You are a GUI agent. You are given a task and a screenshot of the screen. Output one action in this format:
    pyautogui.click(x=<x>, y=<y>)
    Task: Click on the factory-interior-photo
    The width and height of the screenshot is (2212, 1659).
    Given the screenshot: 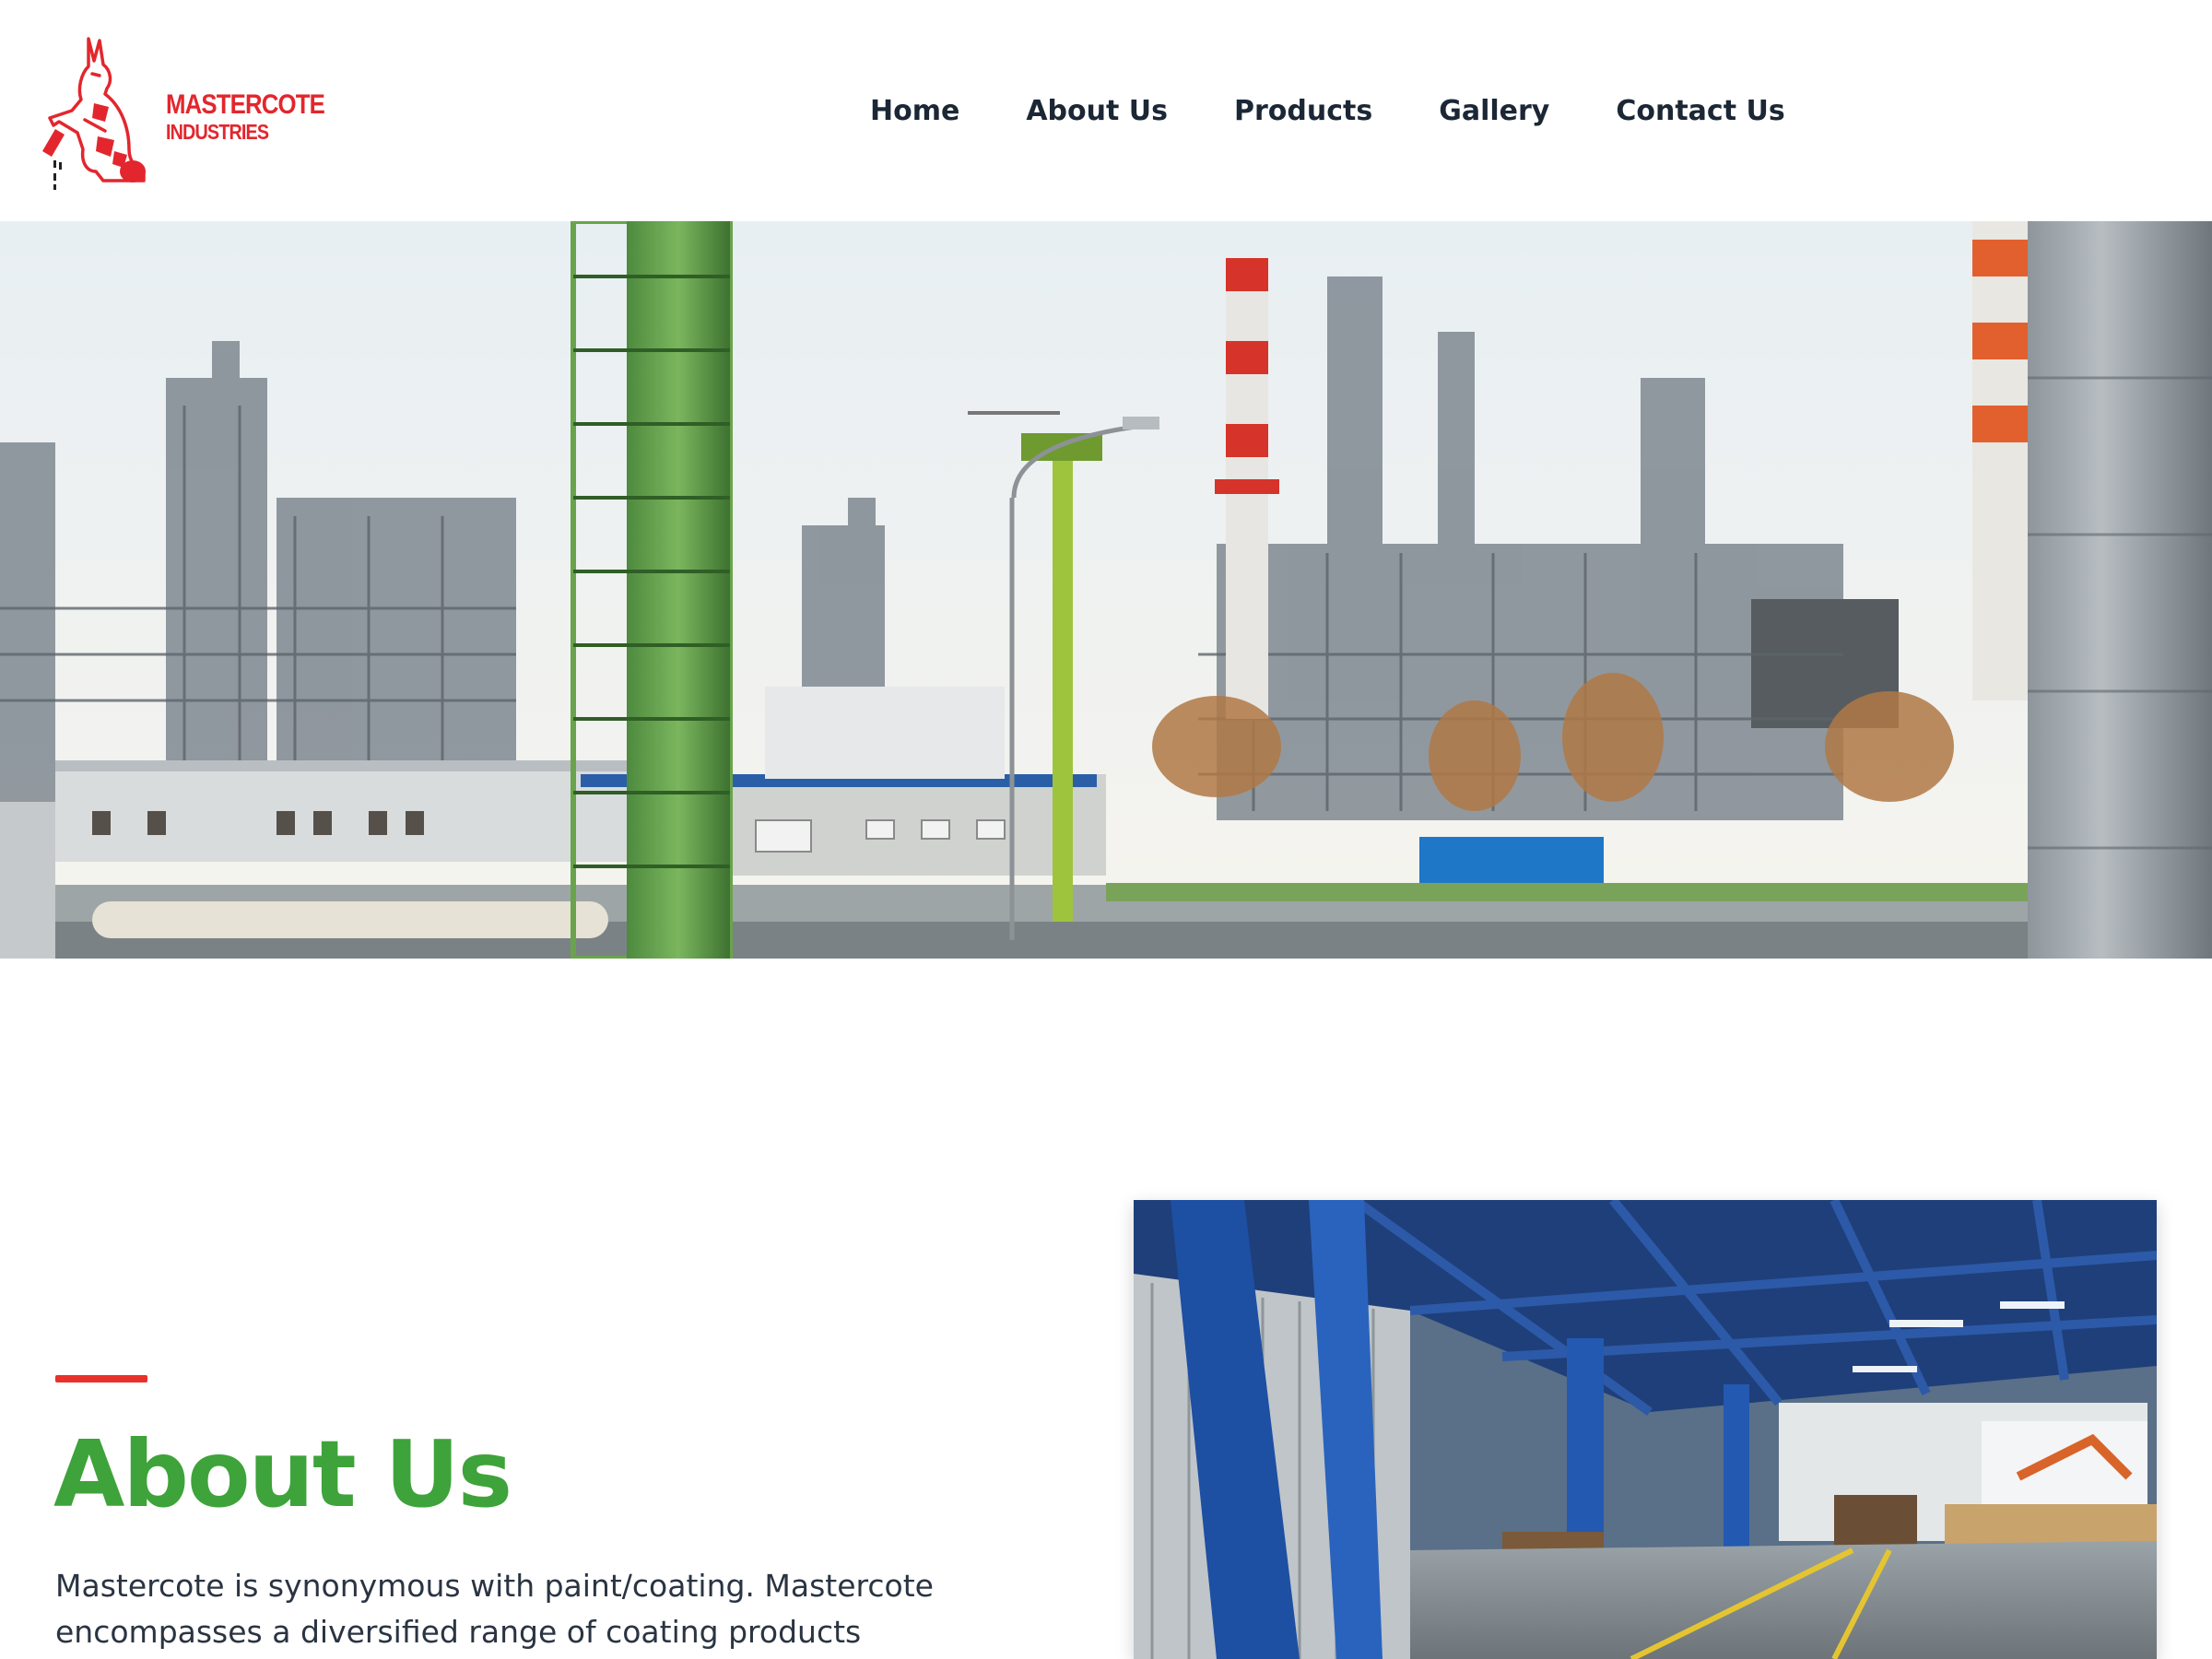 What is the action you would take?
    pyautogui.click(x=1645, y=1429)
    